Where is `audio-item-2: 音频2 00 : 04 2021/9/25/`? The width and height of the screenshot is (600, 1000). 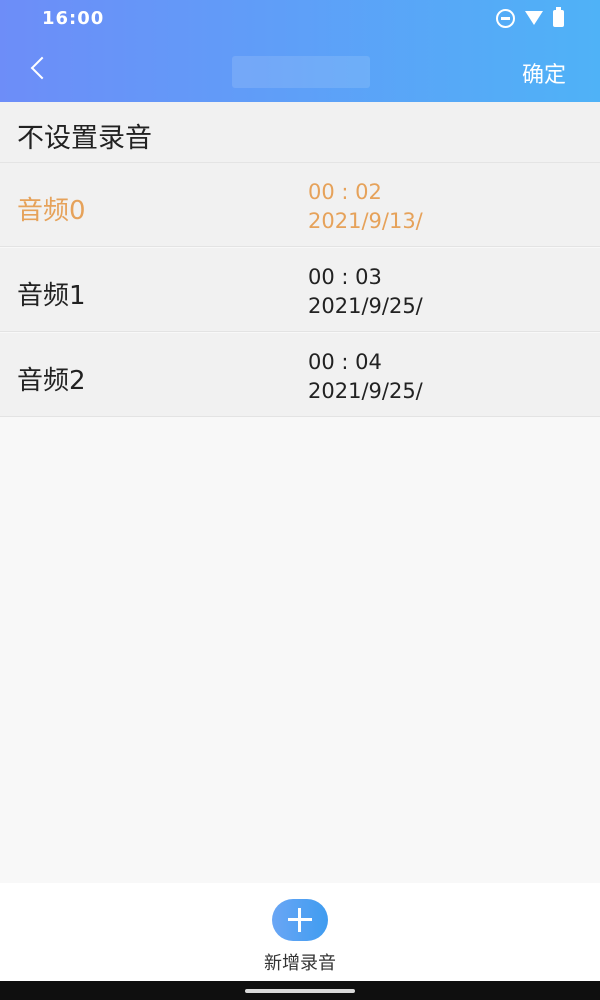 audio-item-2: 音频2 00 : 04 2021/9/25/ is located at coordinates (300, 375).